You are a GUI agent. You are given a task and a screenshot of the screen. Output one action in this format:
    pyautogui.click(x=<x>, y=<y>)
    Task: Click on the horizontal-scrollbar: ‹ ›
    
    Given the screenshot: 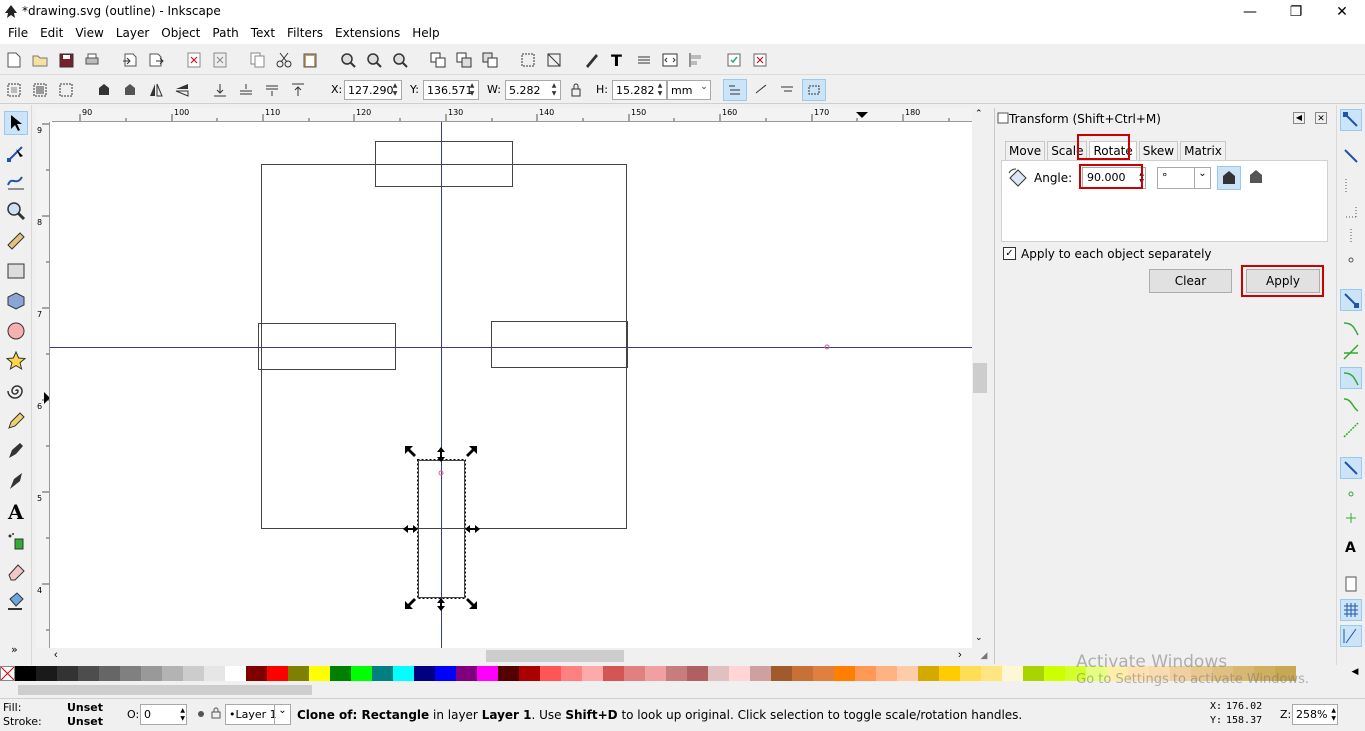 What is the action you would take?
    pyautogui.click(x=511, y=656)
    